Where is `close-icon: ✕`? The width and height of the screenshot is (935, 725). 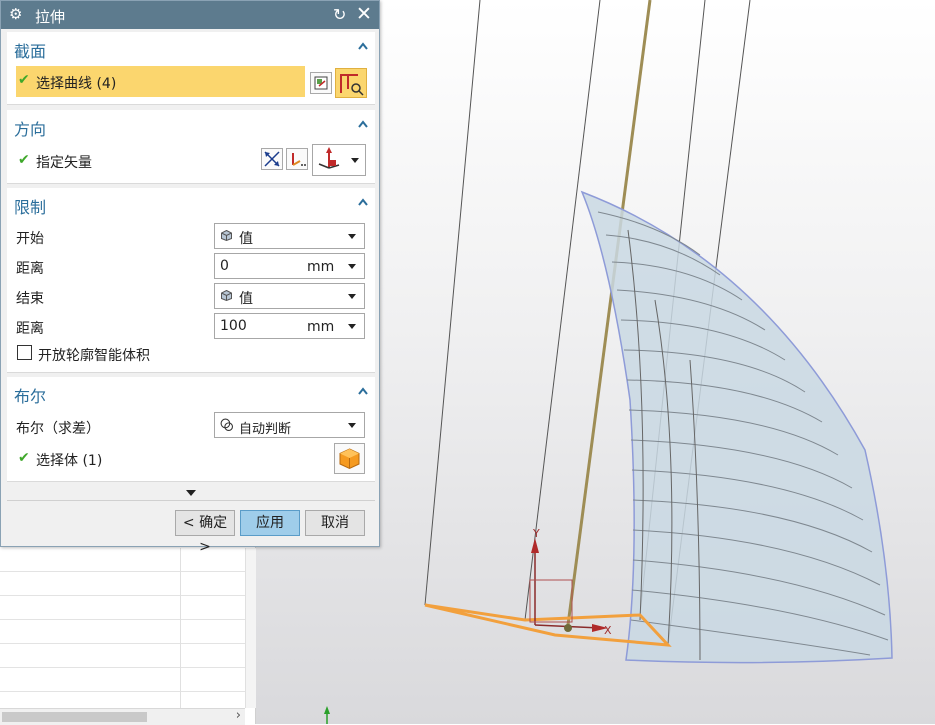 close-icon: ✕ is located at coordinates (364, 14).